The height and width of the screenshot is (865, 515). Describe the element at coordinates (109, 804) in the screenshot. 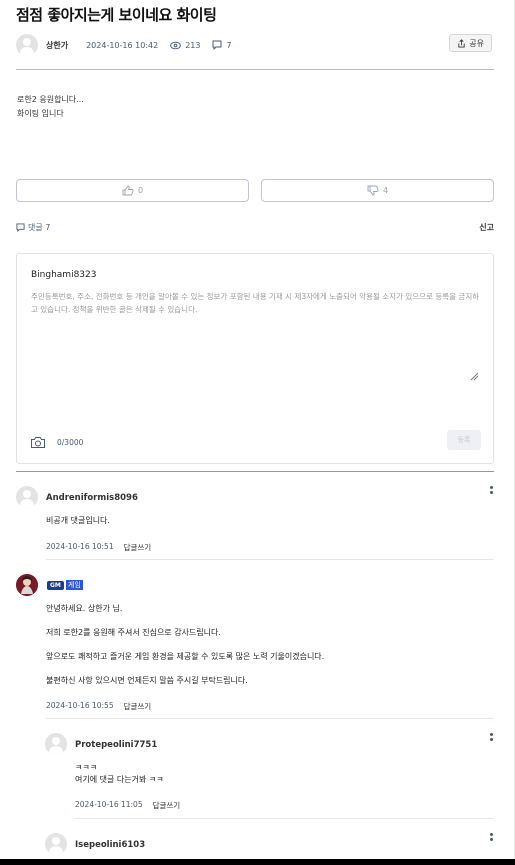

I see `comment-date: 2024-10-16 11:05` at that location.